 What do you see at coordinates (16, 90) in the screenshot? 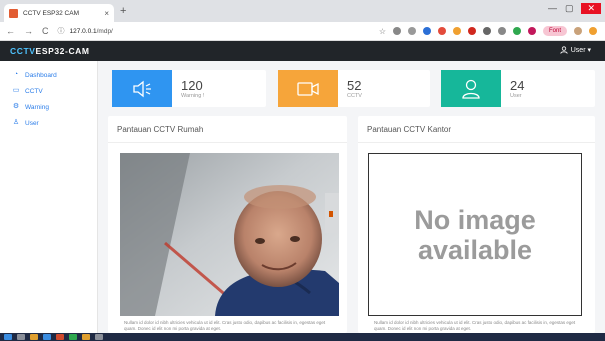
I see `camera-icon: ▭` at bounding box center [16, 90].